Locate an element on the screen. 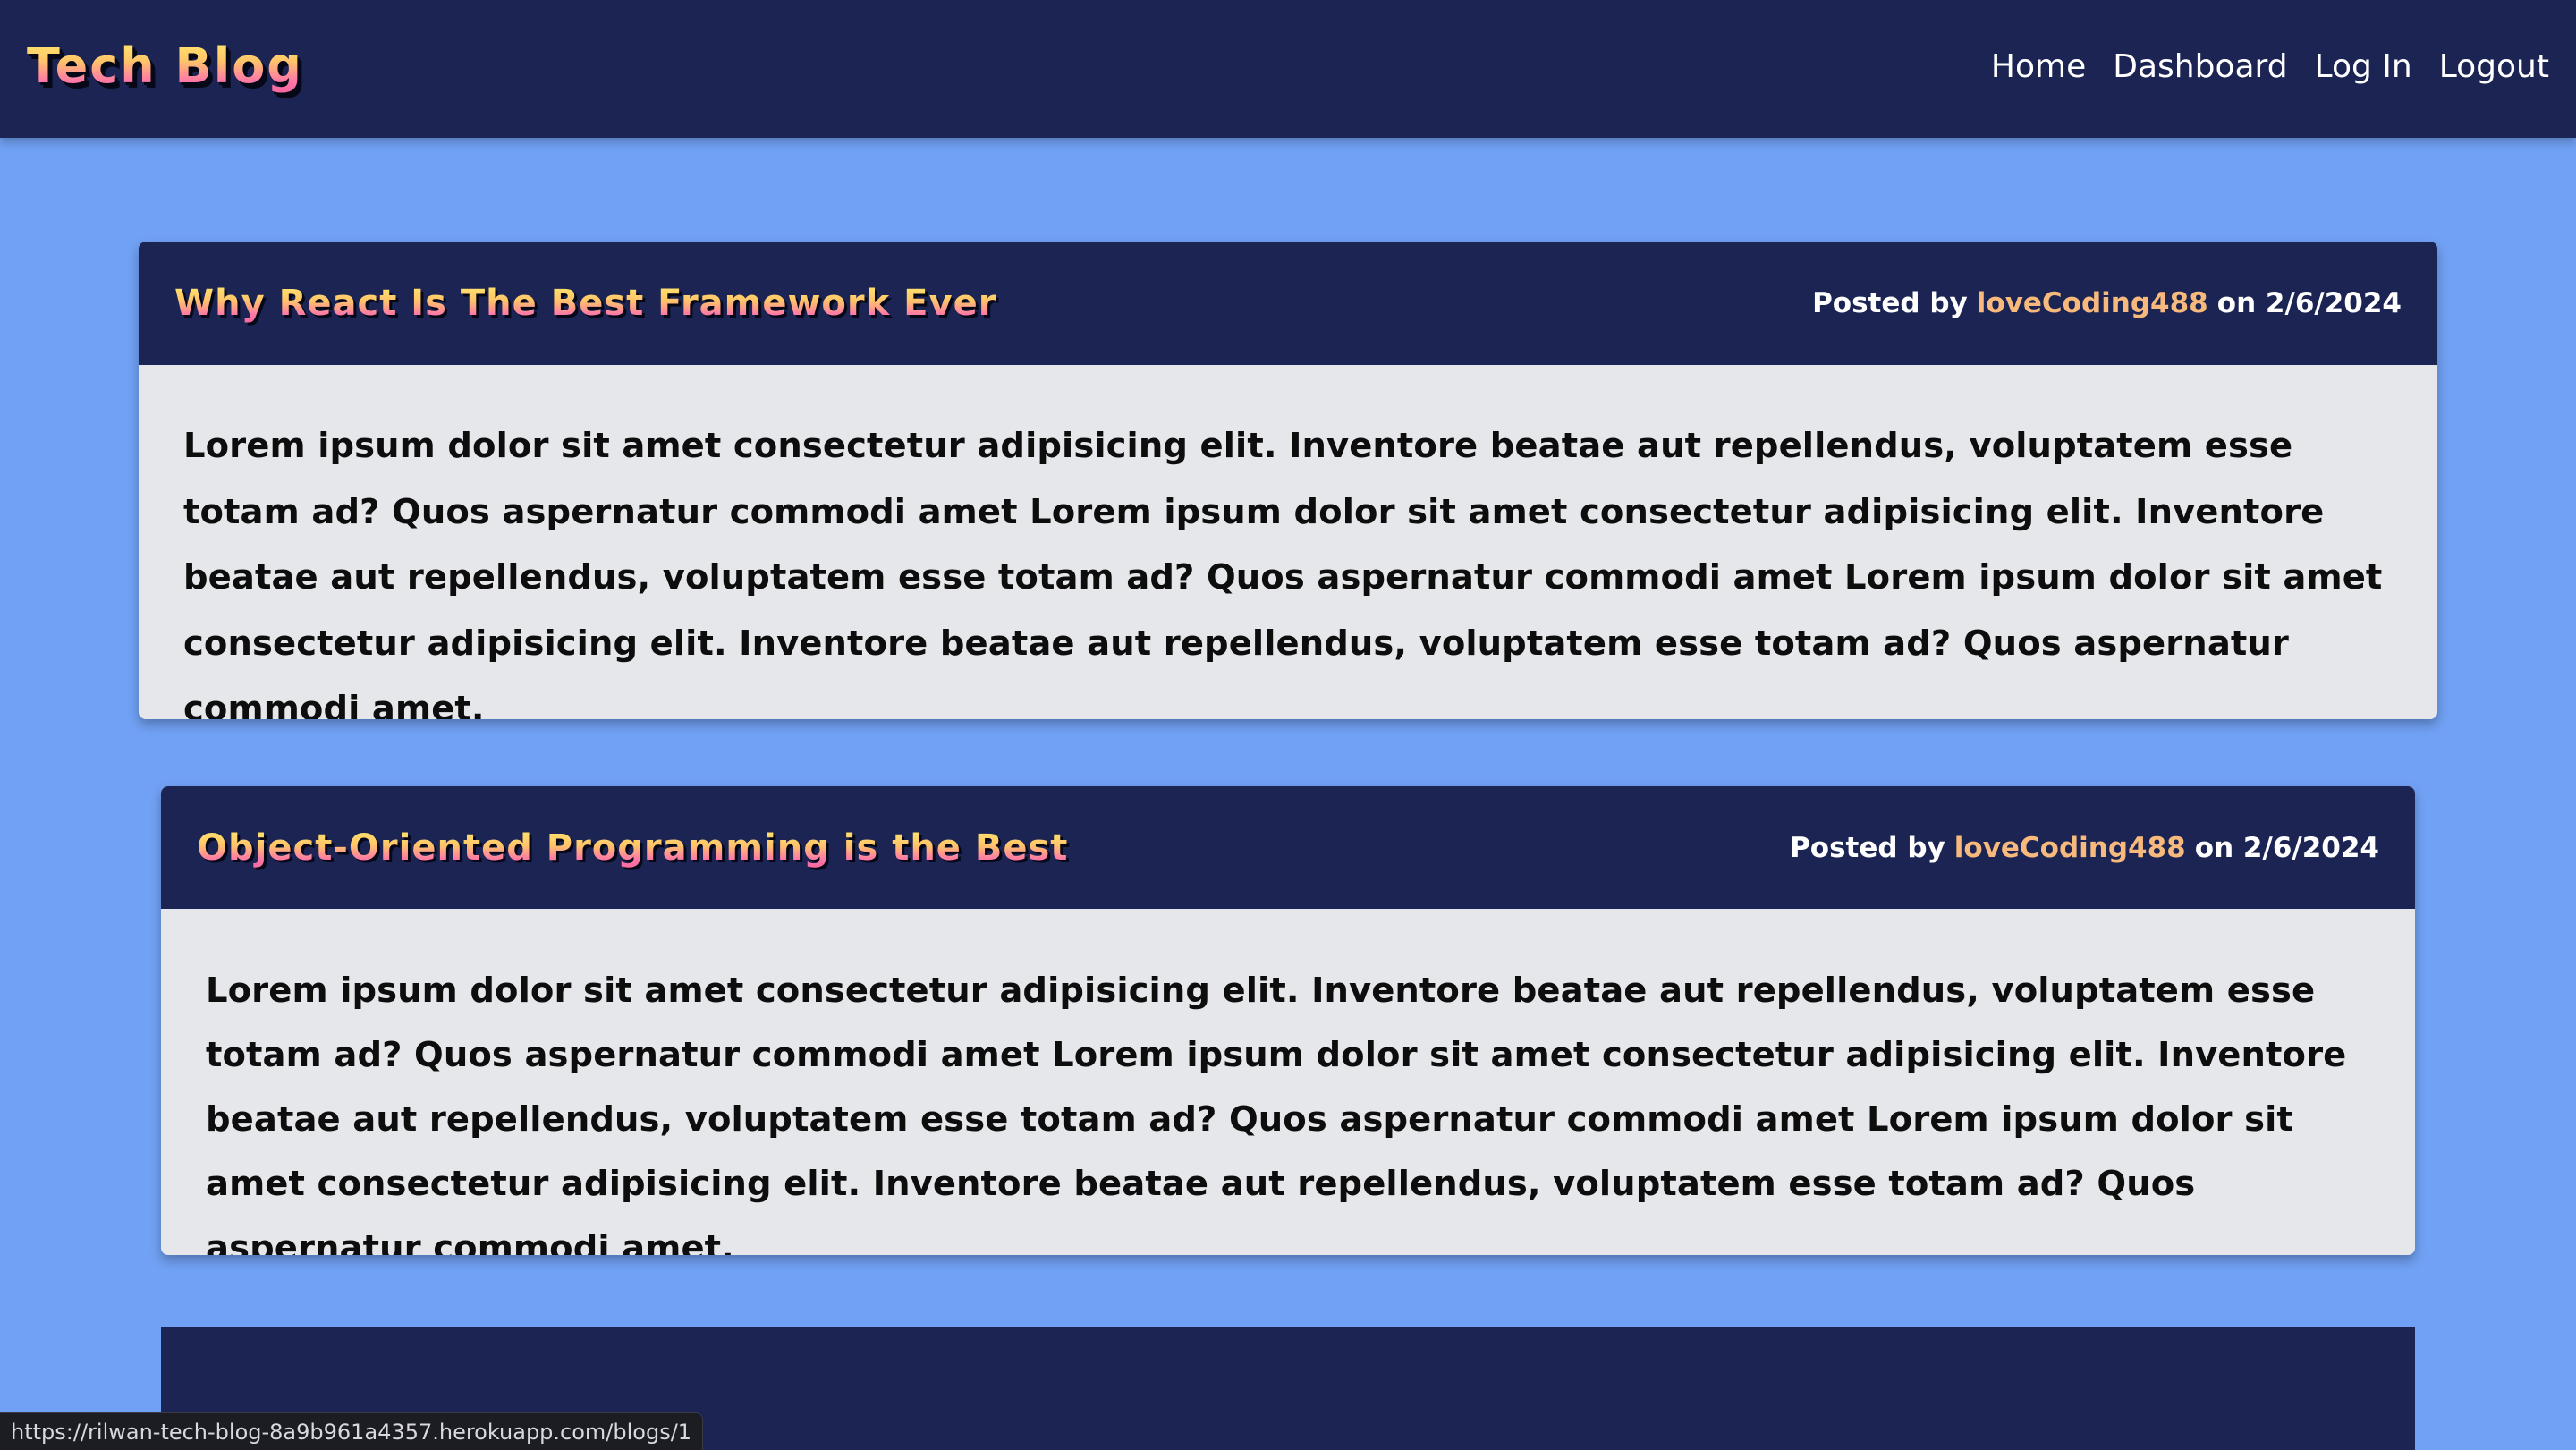 The height and width of the screenshot is (1450, 2576). main-nav: Home Dashboard Log In Logout is located at coordinates (2270, 67).